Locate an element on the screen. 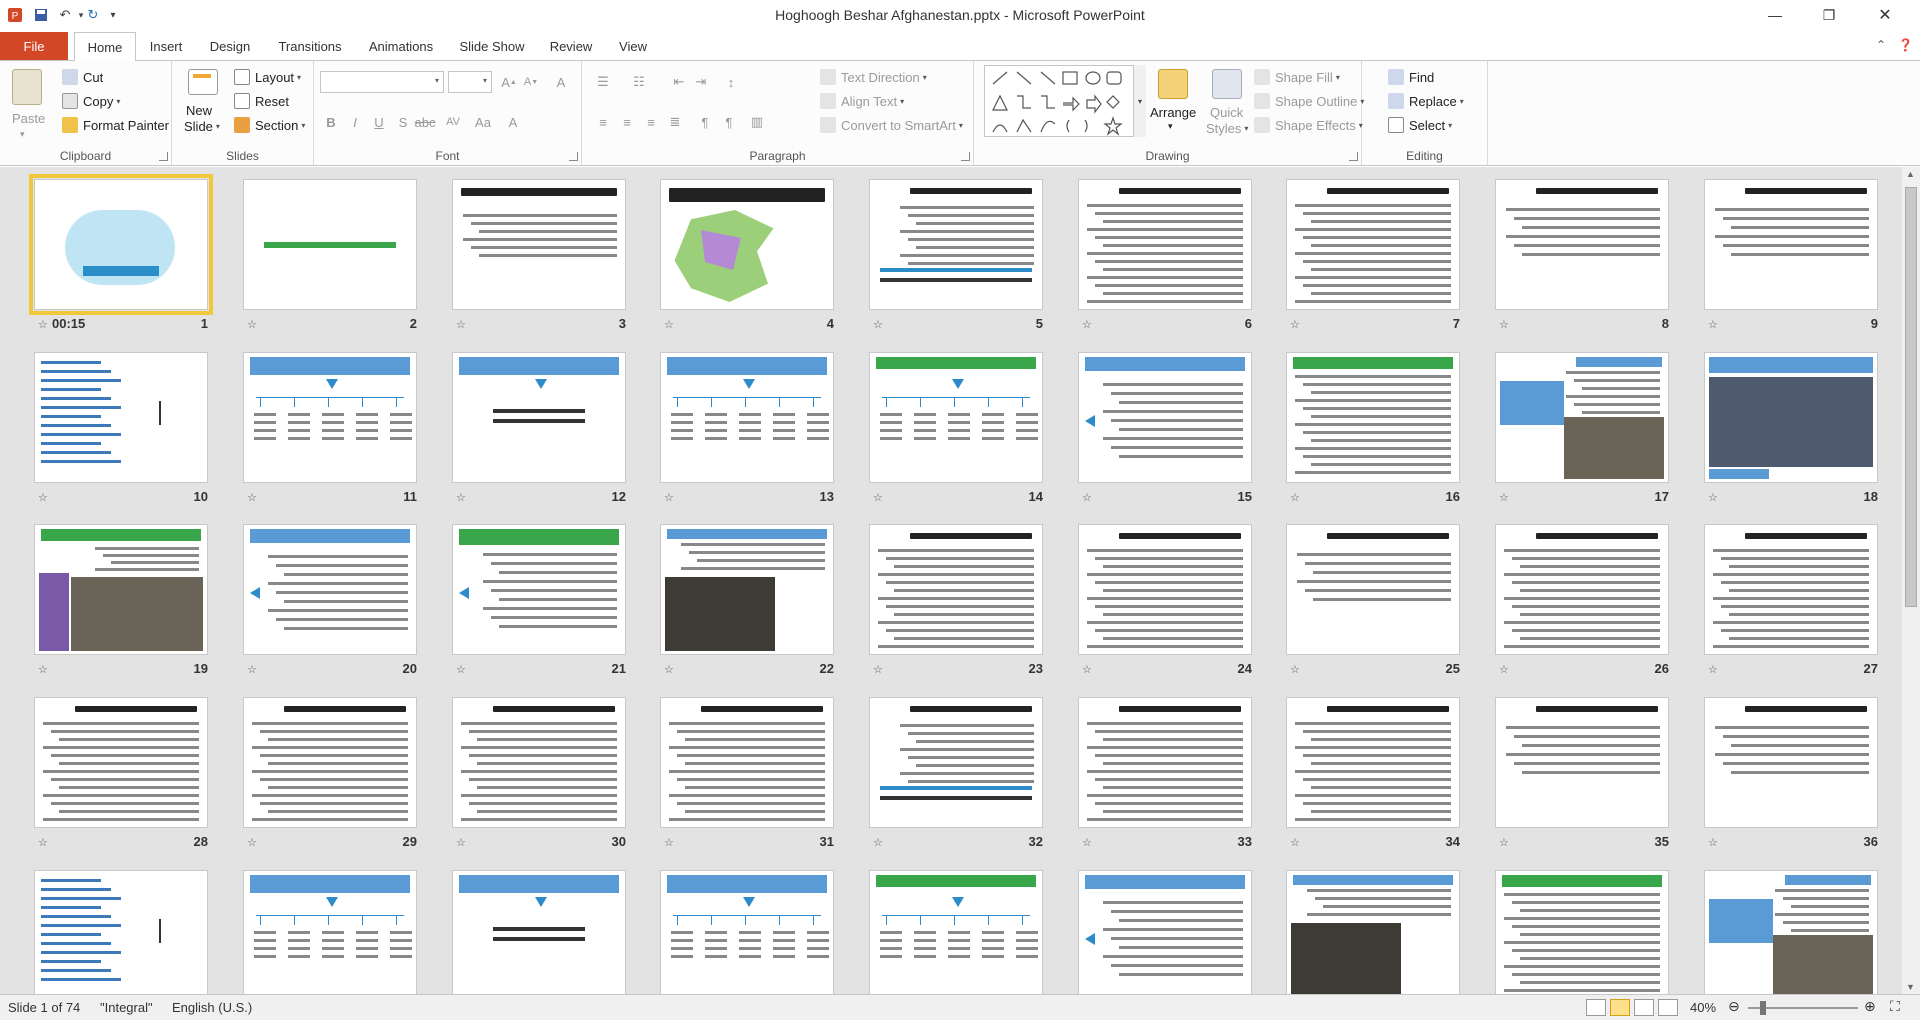 This screenshot has width=1920, height=1020. paragraph-launcher-icon is located at coordinates (965, 156).